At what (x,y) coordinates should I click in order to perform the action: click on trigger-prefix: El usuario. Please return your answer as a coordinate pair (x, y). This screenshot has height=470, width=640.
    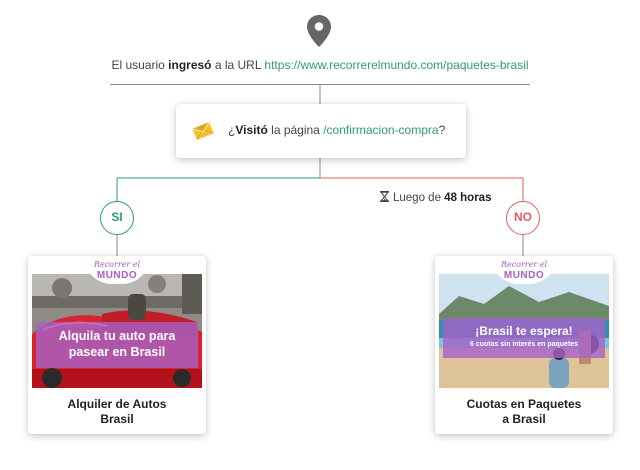
    Looking at the image, I should click on (140, 65).